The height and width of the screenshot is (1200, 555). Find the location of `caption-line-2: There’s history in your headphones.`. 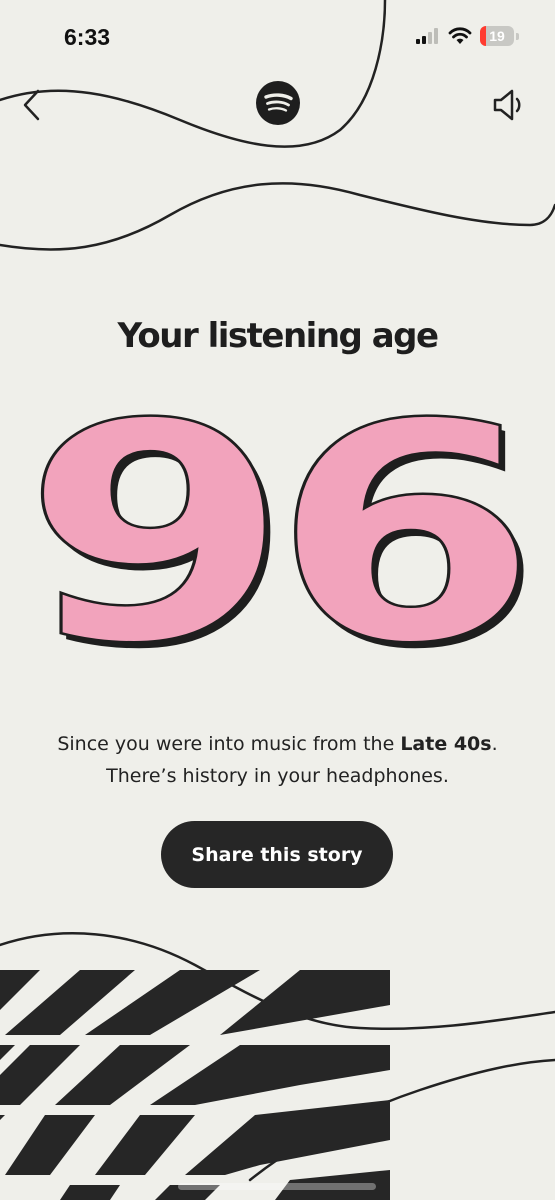

caption-line-2: There’s history in your headphones. is located at coordinates (277, 776).